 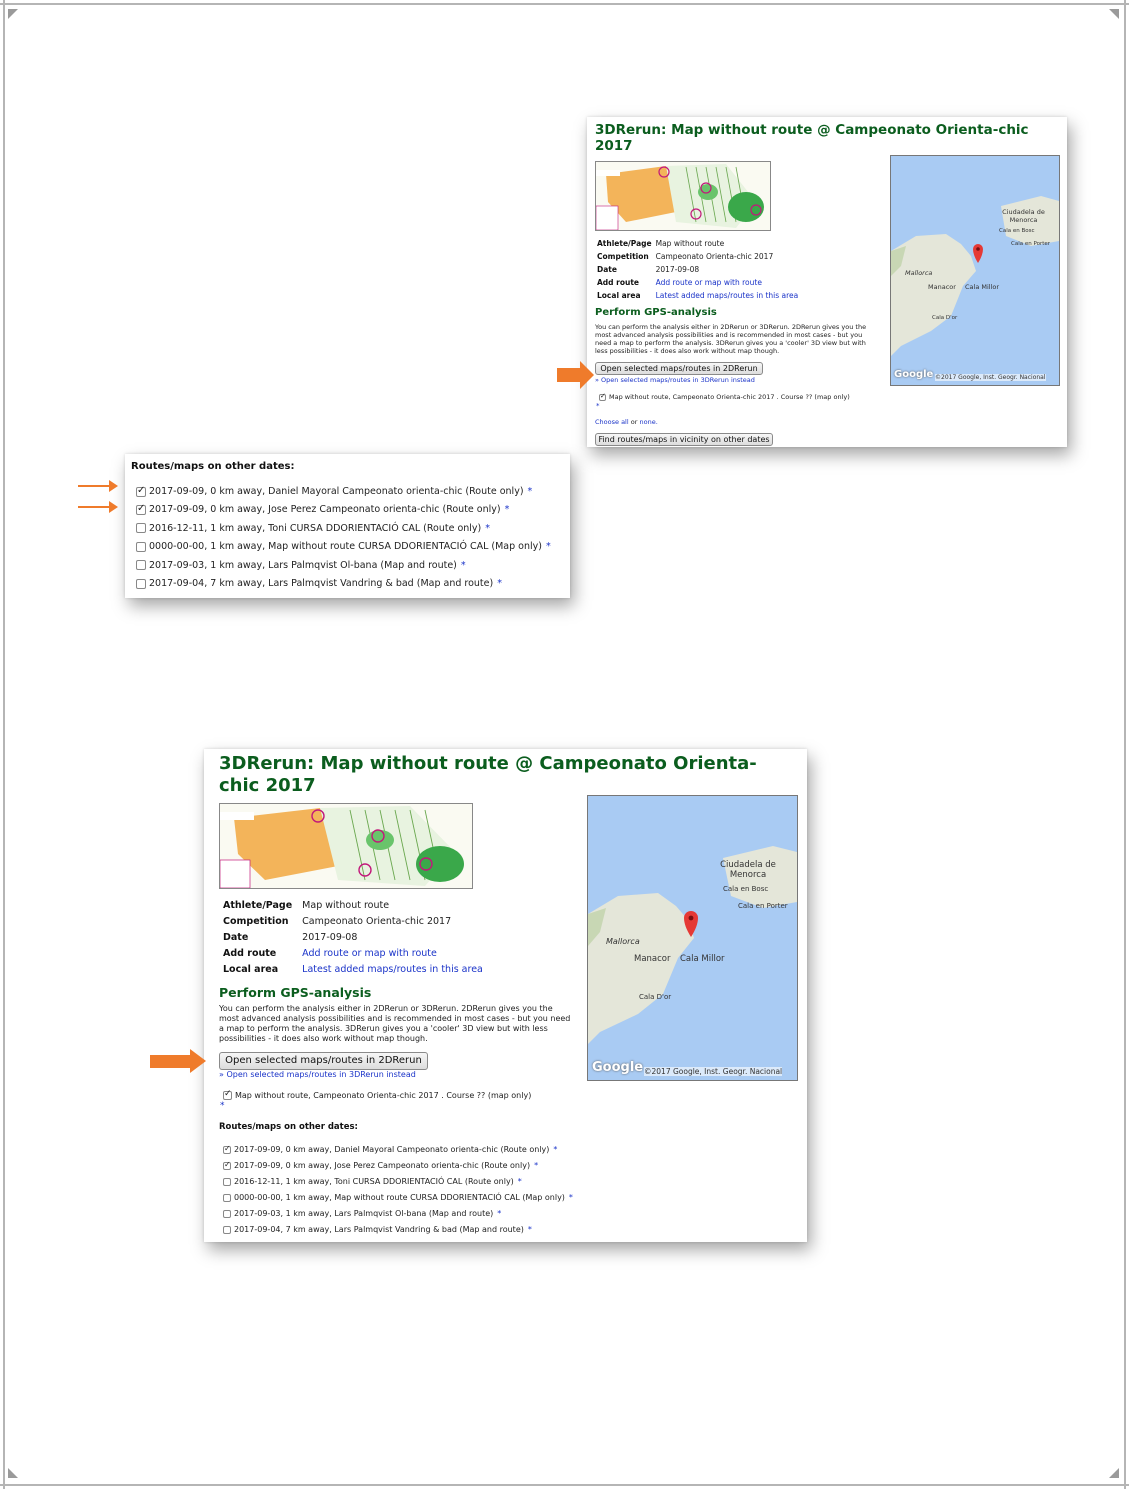 What do you see at coordinates (746, 889) in the screenshot?
I see `label-cala-bosc-large: Cala en Bosc` at bounding box center [746, 889].